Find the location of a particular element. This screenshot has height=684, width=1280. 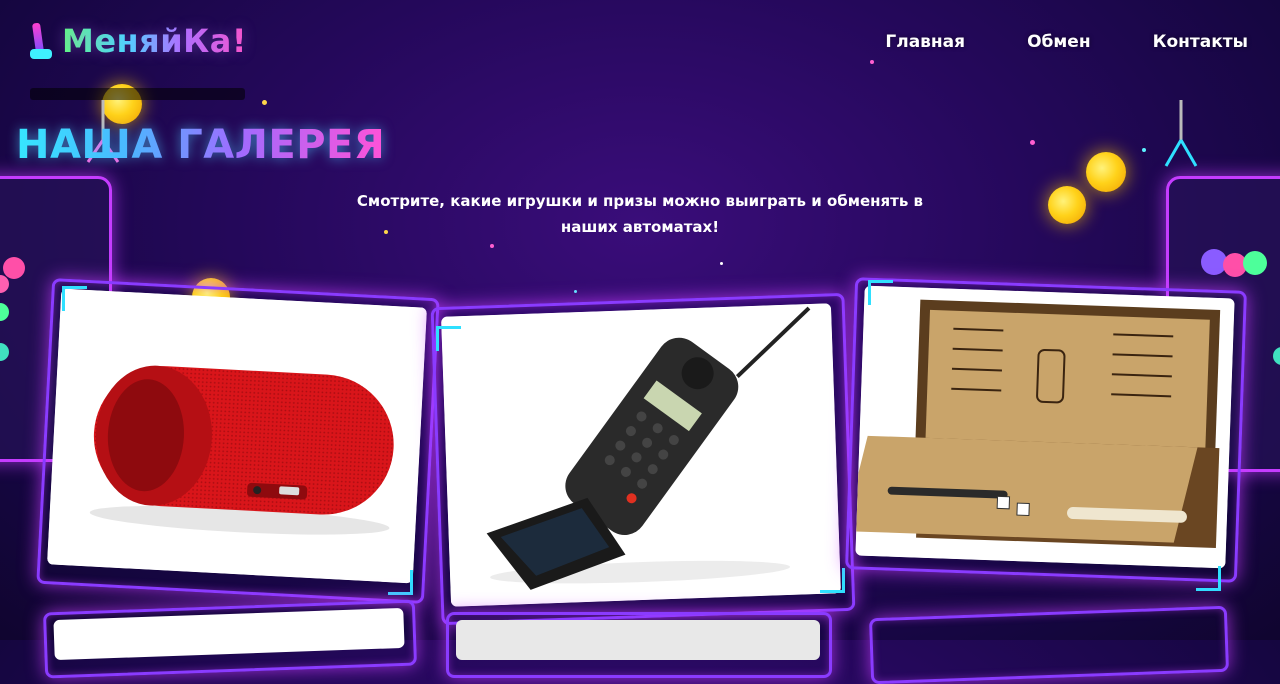

bluetooth-speaker-image is located at coordinates (237, 436).